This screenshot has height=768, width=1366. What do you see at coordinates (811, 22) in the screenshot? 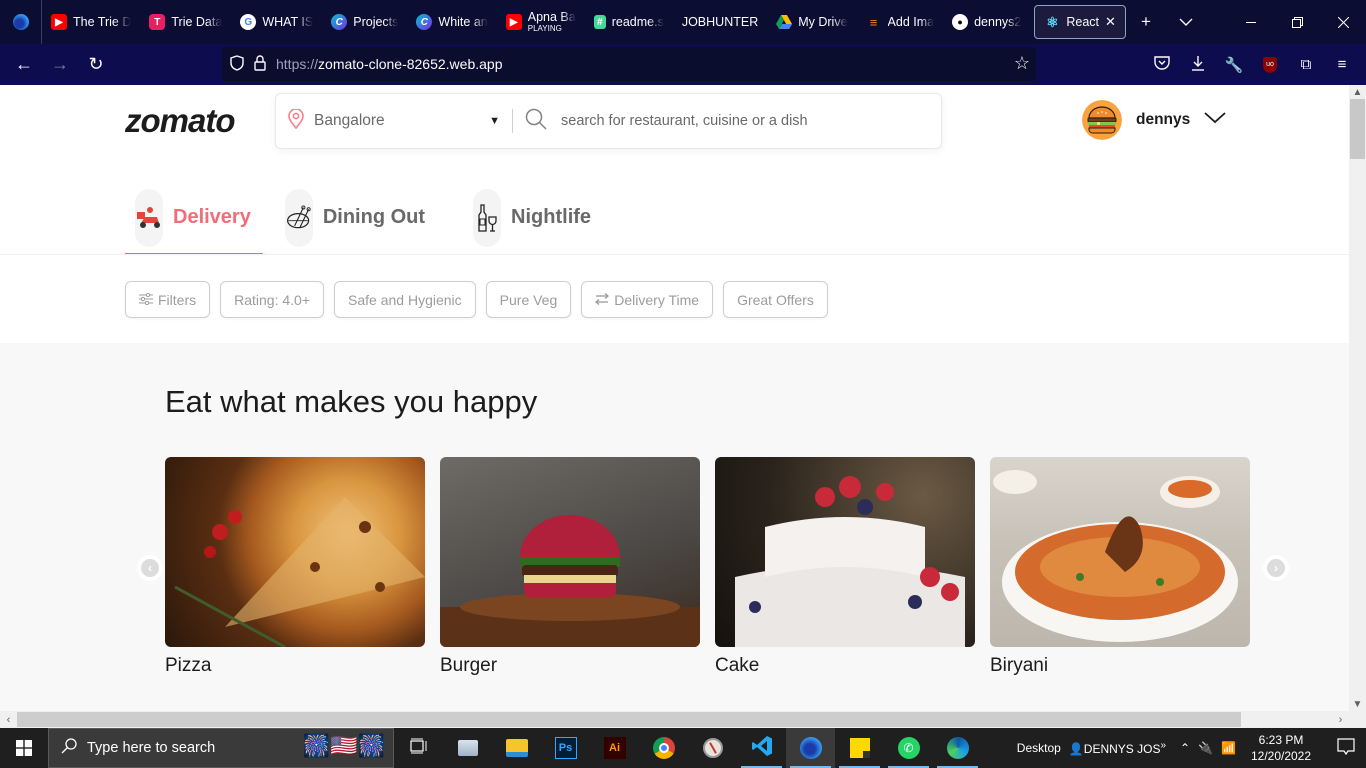
I see `browser-tab: My Drive` at bounding box center [811, 22].